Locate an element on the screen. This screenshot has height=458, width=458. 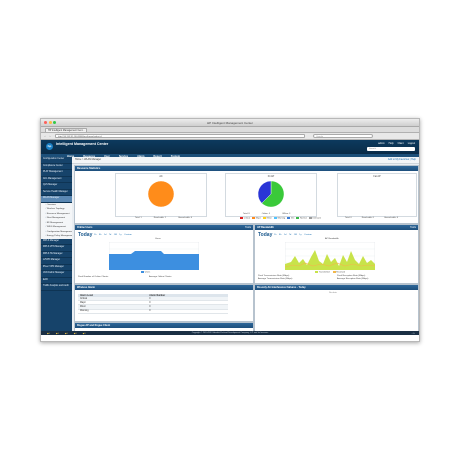
status-legend-label: Normal is located at coordinates (303, 218).